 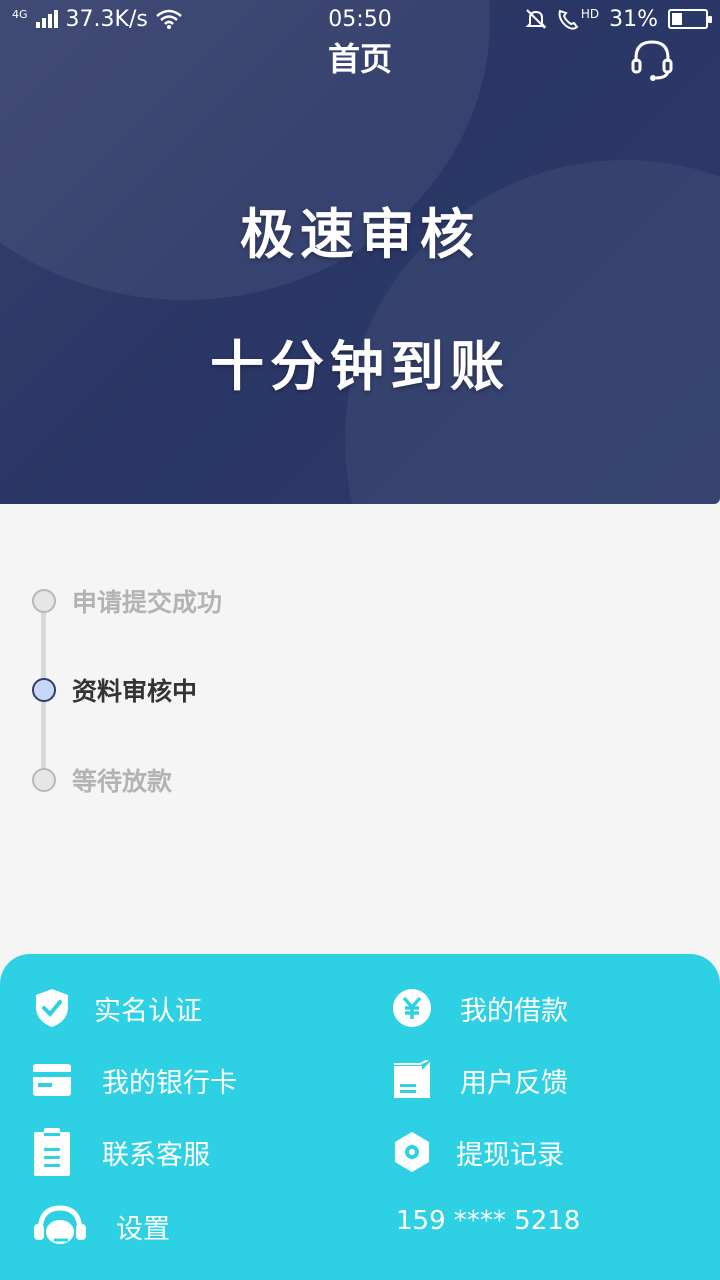 What do you see at coordinates (568, 19) in the screenshot?
I see `phone-hd-icon` at bounding box center [568, 19].